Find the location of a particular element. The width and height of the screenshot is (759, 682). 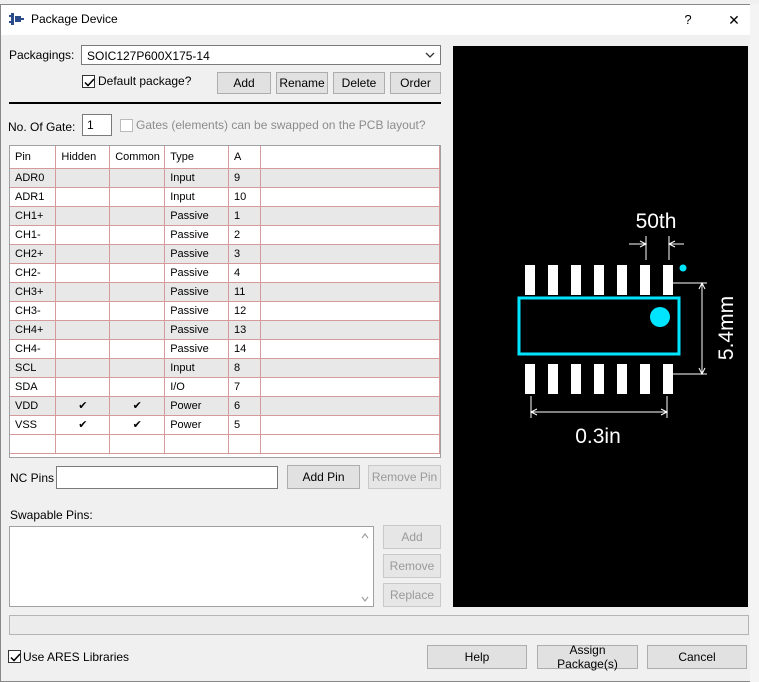

cell-a: 7 is located at coordinates (244, 387).